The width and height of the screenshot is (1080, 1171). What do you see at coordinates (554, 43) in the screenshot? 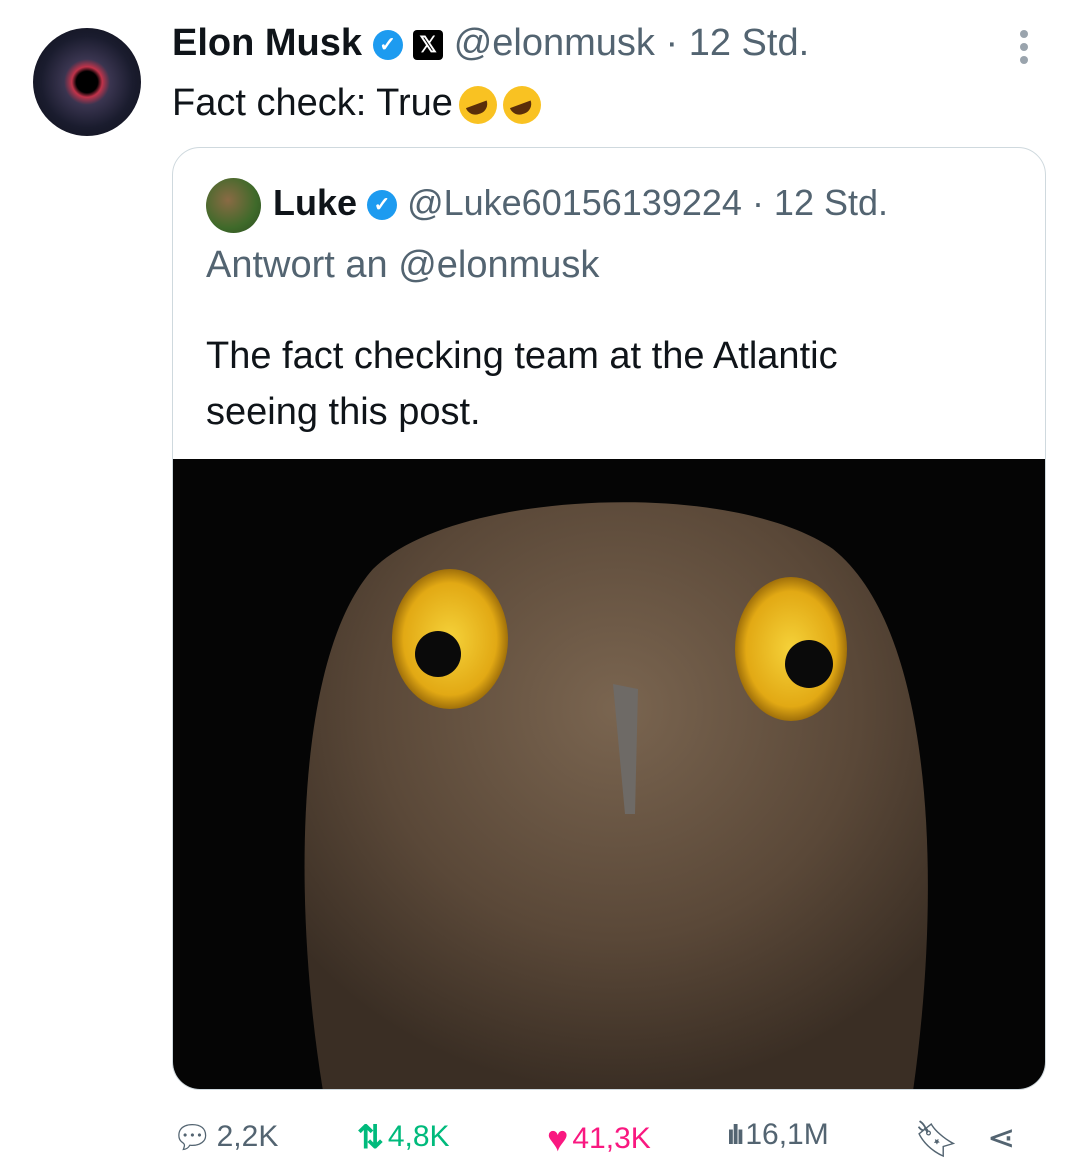
I see `author-handle: @elonmusk` at bounding box center [554, 43].